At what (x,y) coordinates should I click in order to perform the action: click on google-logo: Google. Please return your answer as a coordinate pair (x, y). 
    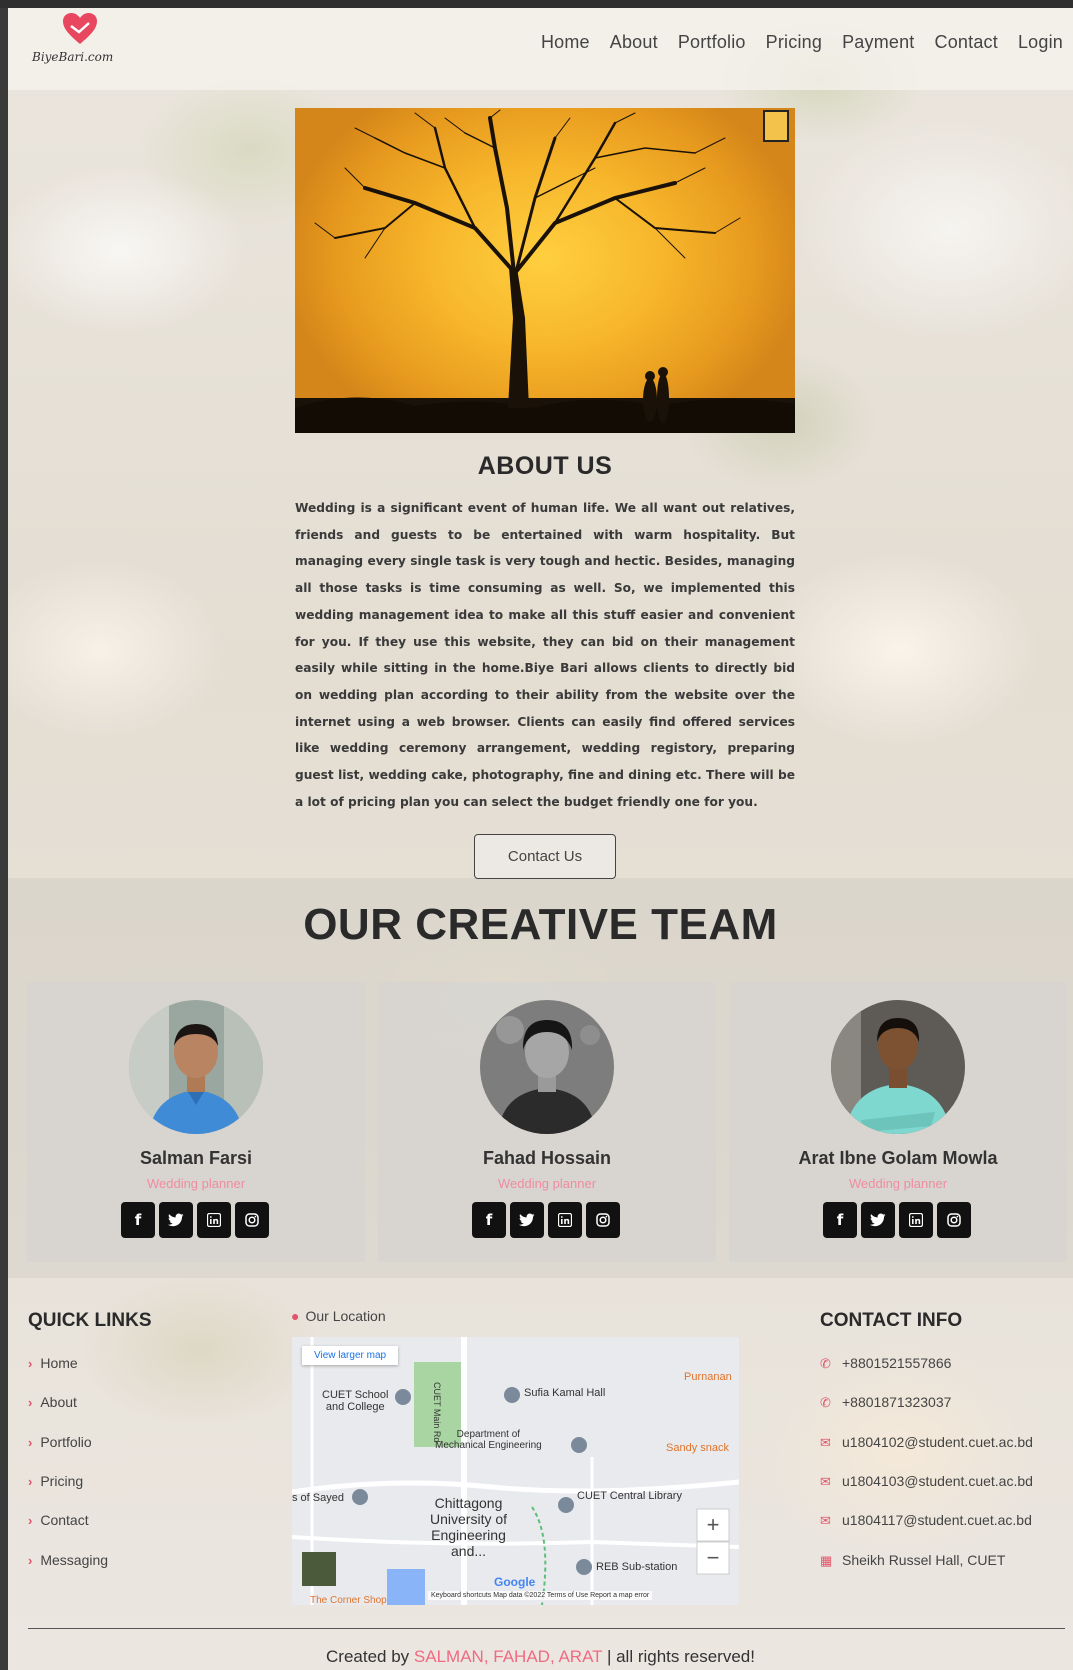
    Looking at the image, I should click on (515, 1582).